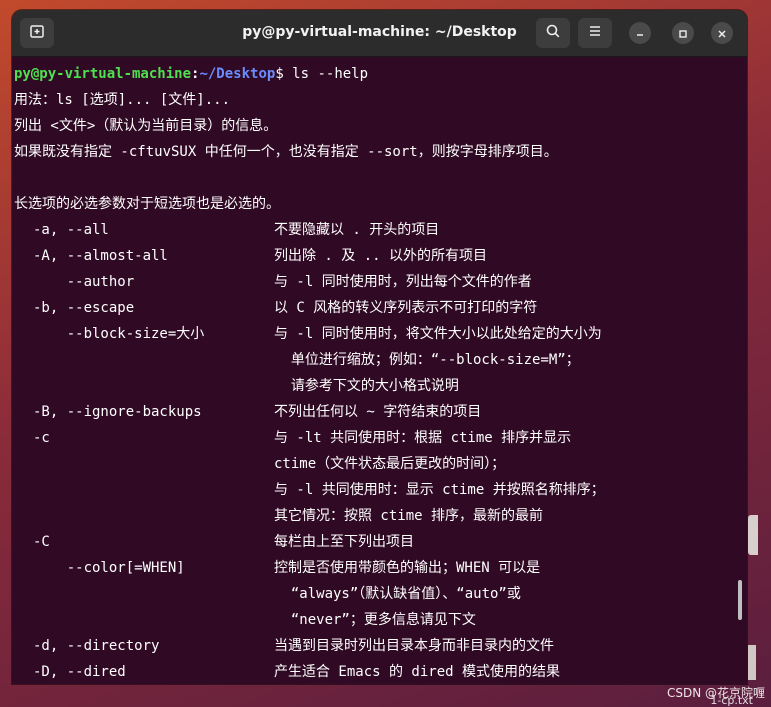 This screenshot has width=771, height=707. I want to click on option-row: 与 -l 共同使用时：显示 ctime 并按照名称排序；, so click(380, 490).